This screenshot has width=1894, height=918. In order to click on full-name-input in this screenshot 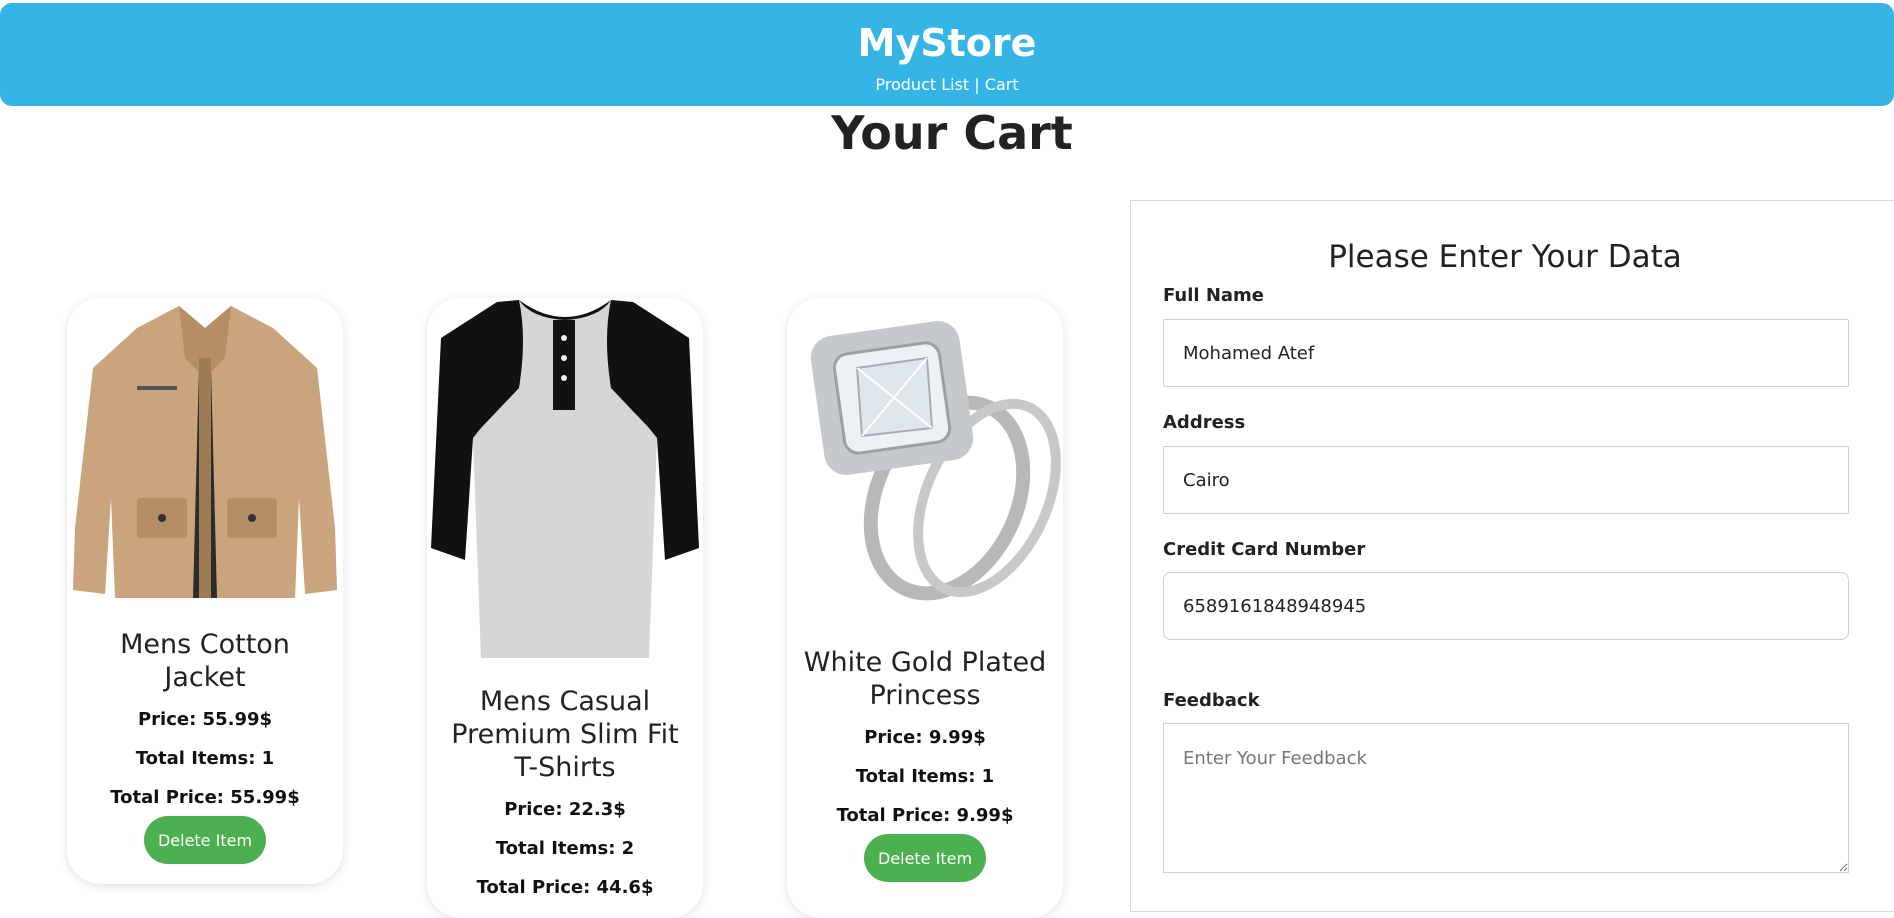, I will do `click(1506, 353)`.